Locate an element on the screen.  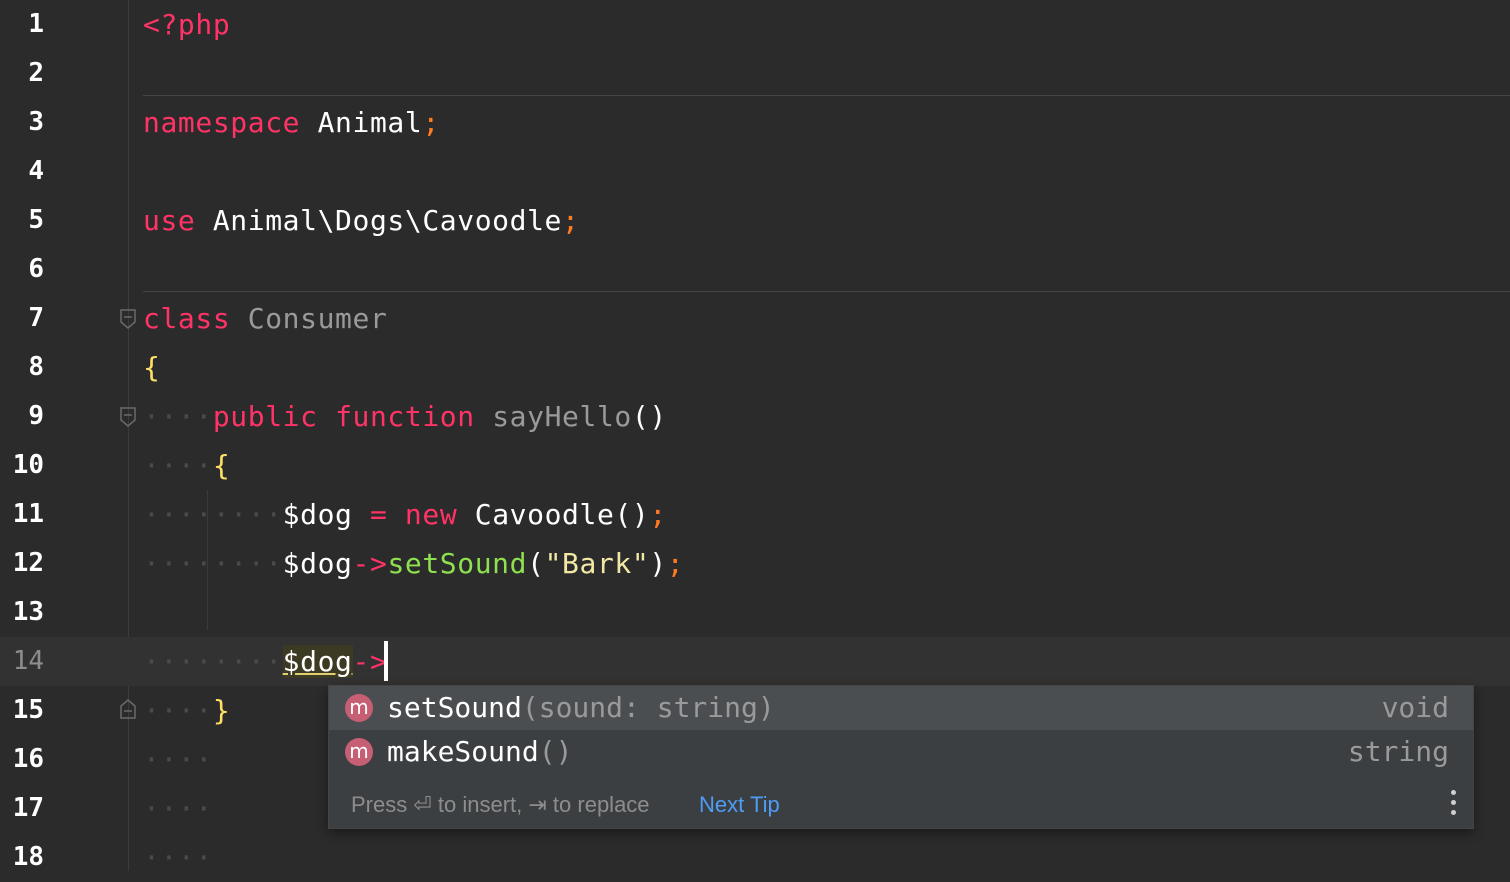
line-number: 18 is located at coordinates (28, 857).